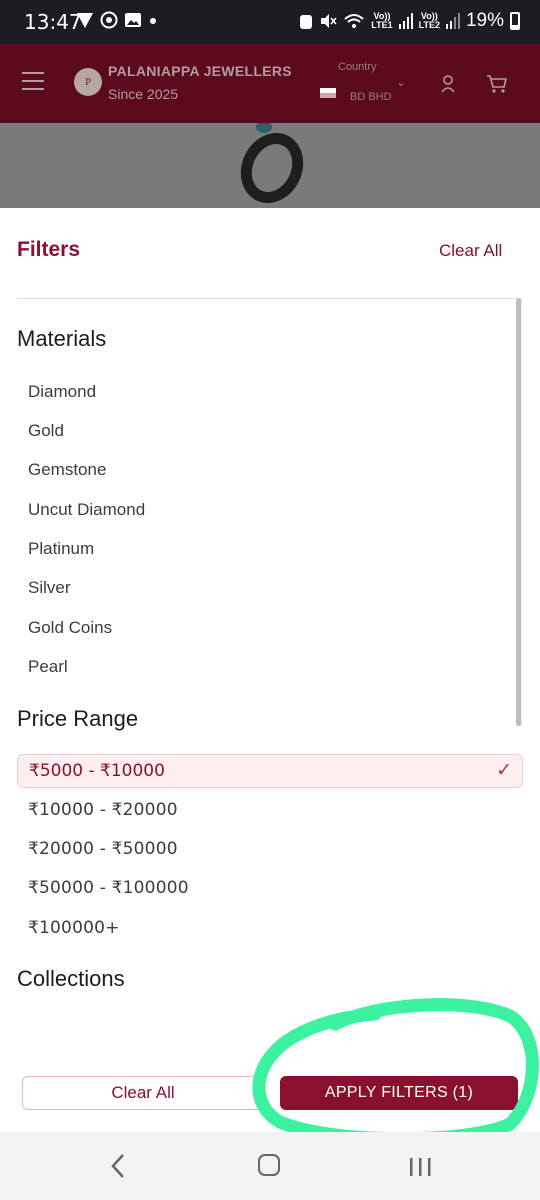 The width and height of the screenshot is (540, 1200). Describe the element at coordinates (118, 1166) in the screenshot. I see `back-icon` at that location.